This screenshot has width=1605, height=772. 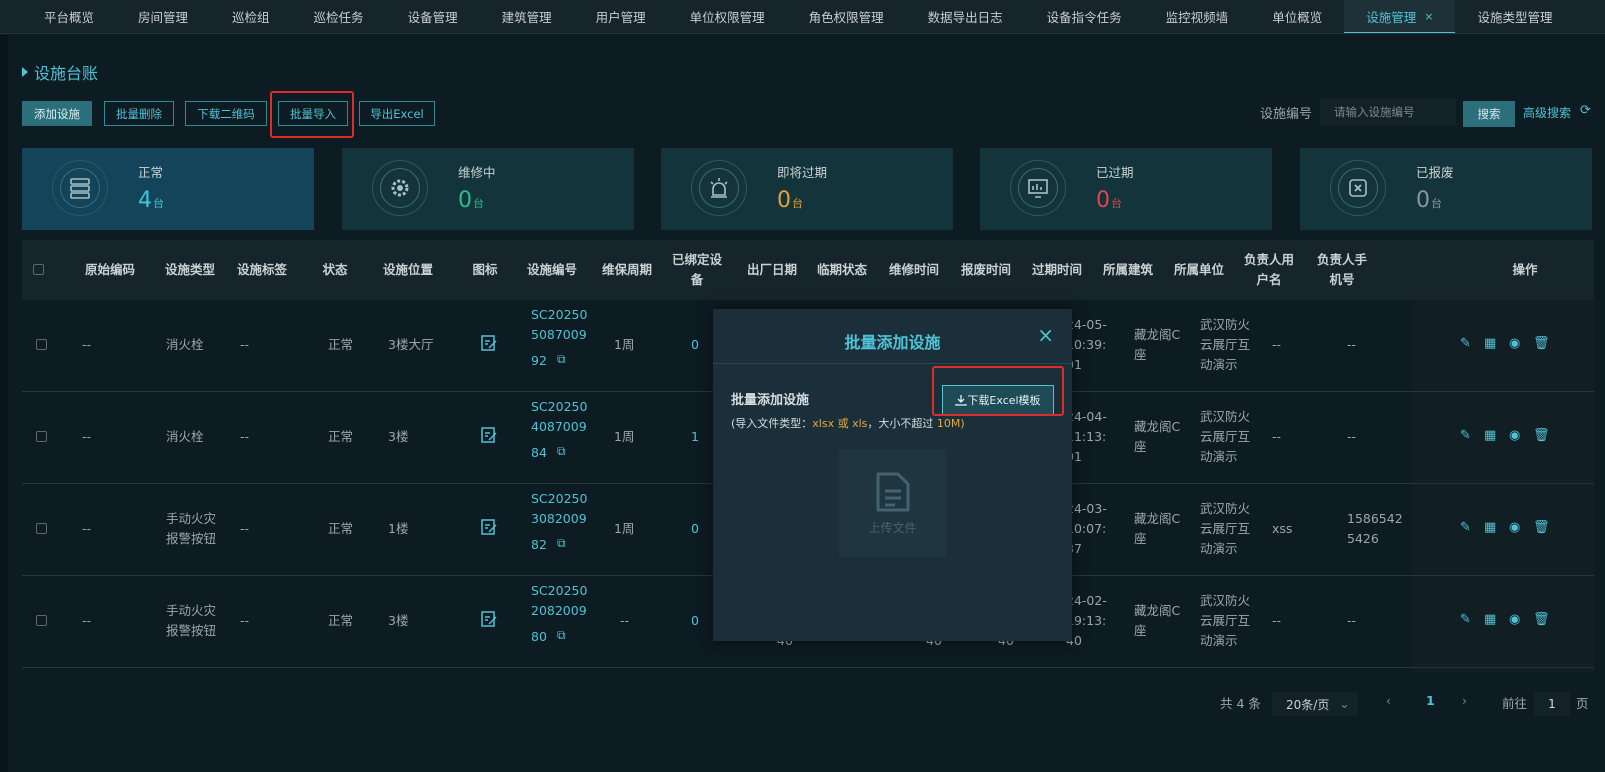 What do you see at coordinates (1388, 700) in the screenshot?
I see `prev-page-icon: ‹` at bounding box center [1388, 700].